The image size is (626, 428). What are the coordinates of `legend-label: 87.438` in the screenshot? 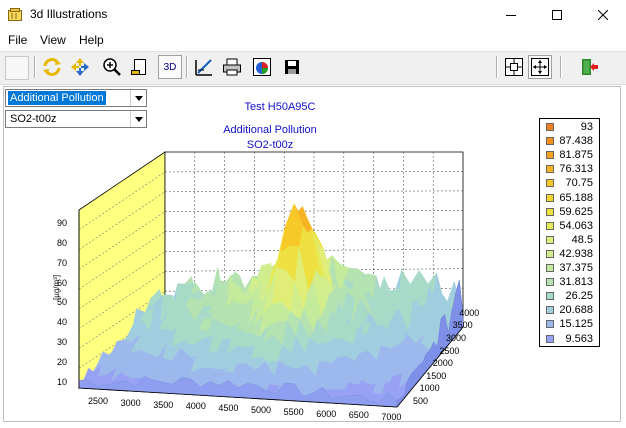 It's located at (576, 141).